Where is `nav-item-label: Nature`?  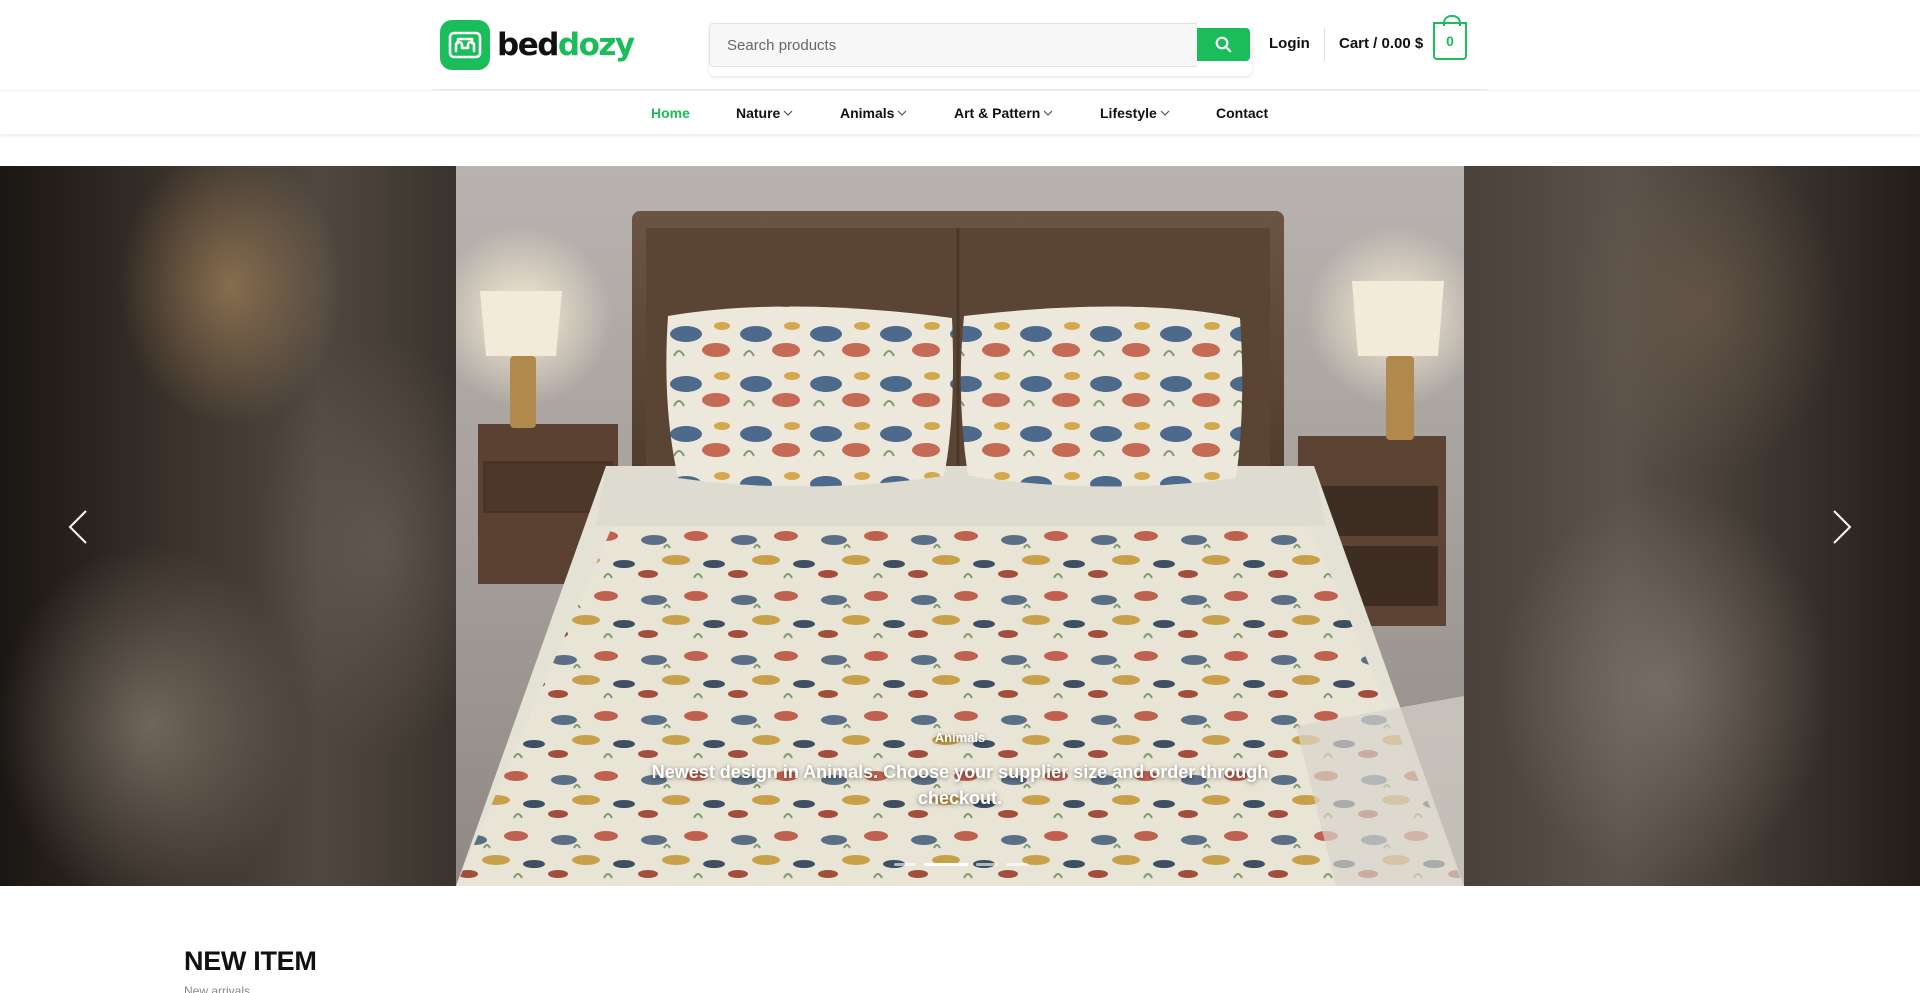 nav-item-label: Nature is located at coordinates (758, 113).